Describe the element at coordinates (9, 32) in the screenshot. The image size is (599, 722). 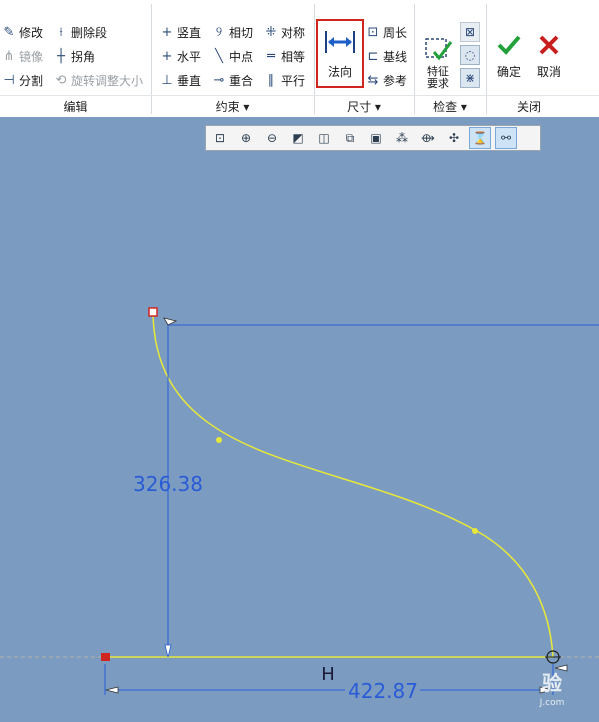
I see `modify-icon: ✎` at that location.